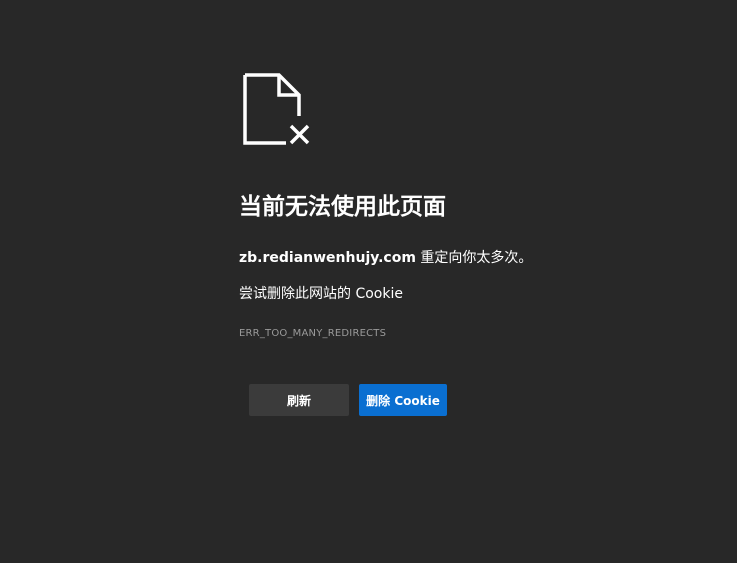 The image size is (737, 563). Describe the element at coordinates (313, 333) in the screenshot. I see `error-code: ERR_TOO_MANY_REDIRECTS` at that location.